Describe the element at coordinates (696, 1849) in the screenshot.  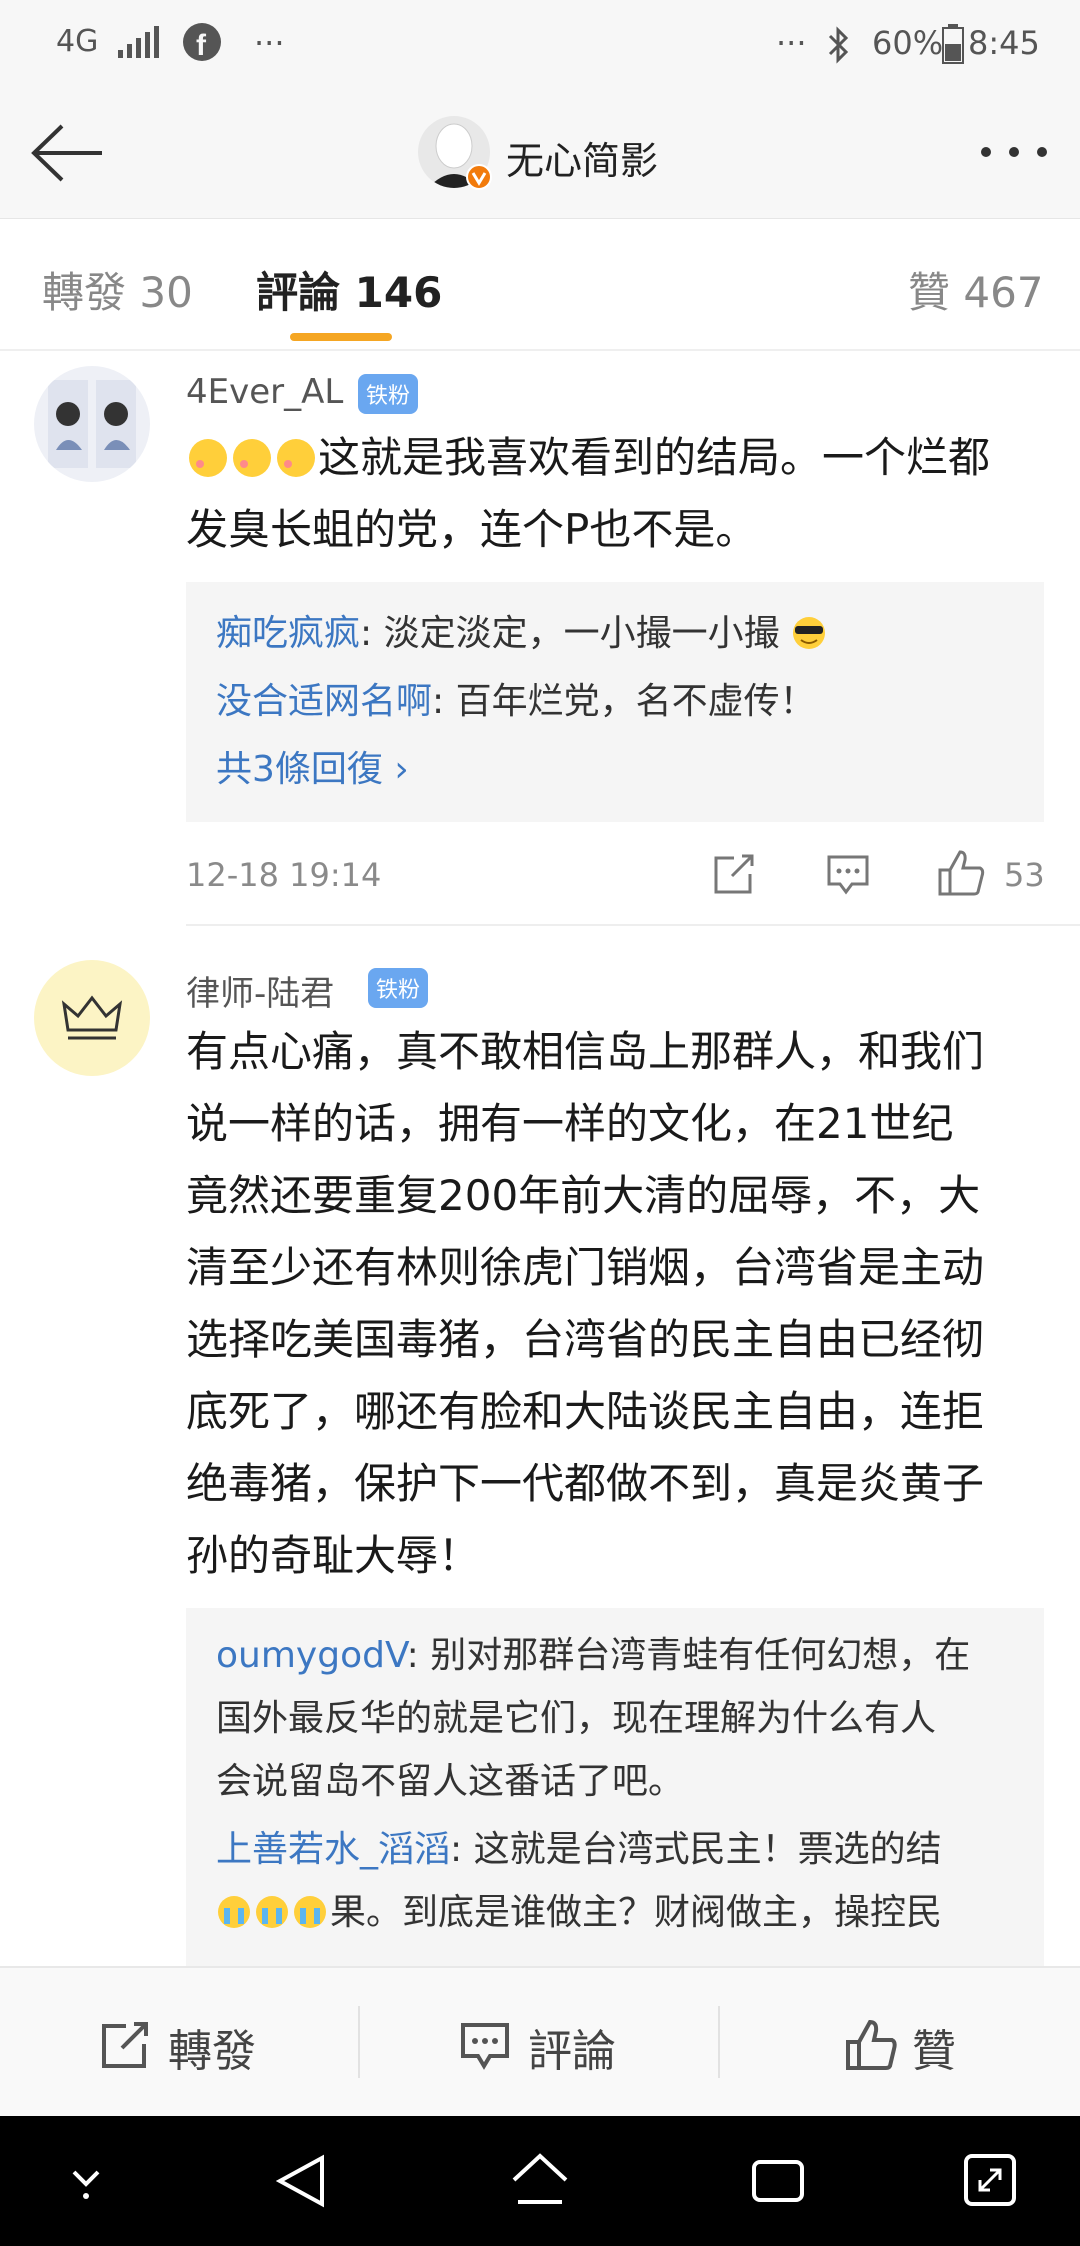
I see `reply-text: : 这就是台湾式民主！票选的结` at that location.